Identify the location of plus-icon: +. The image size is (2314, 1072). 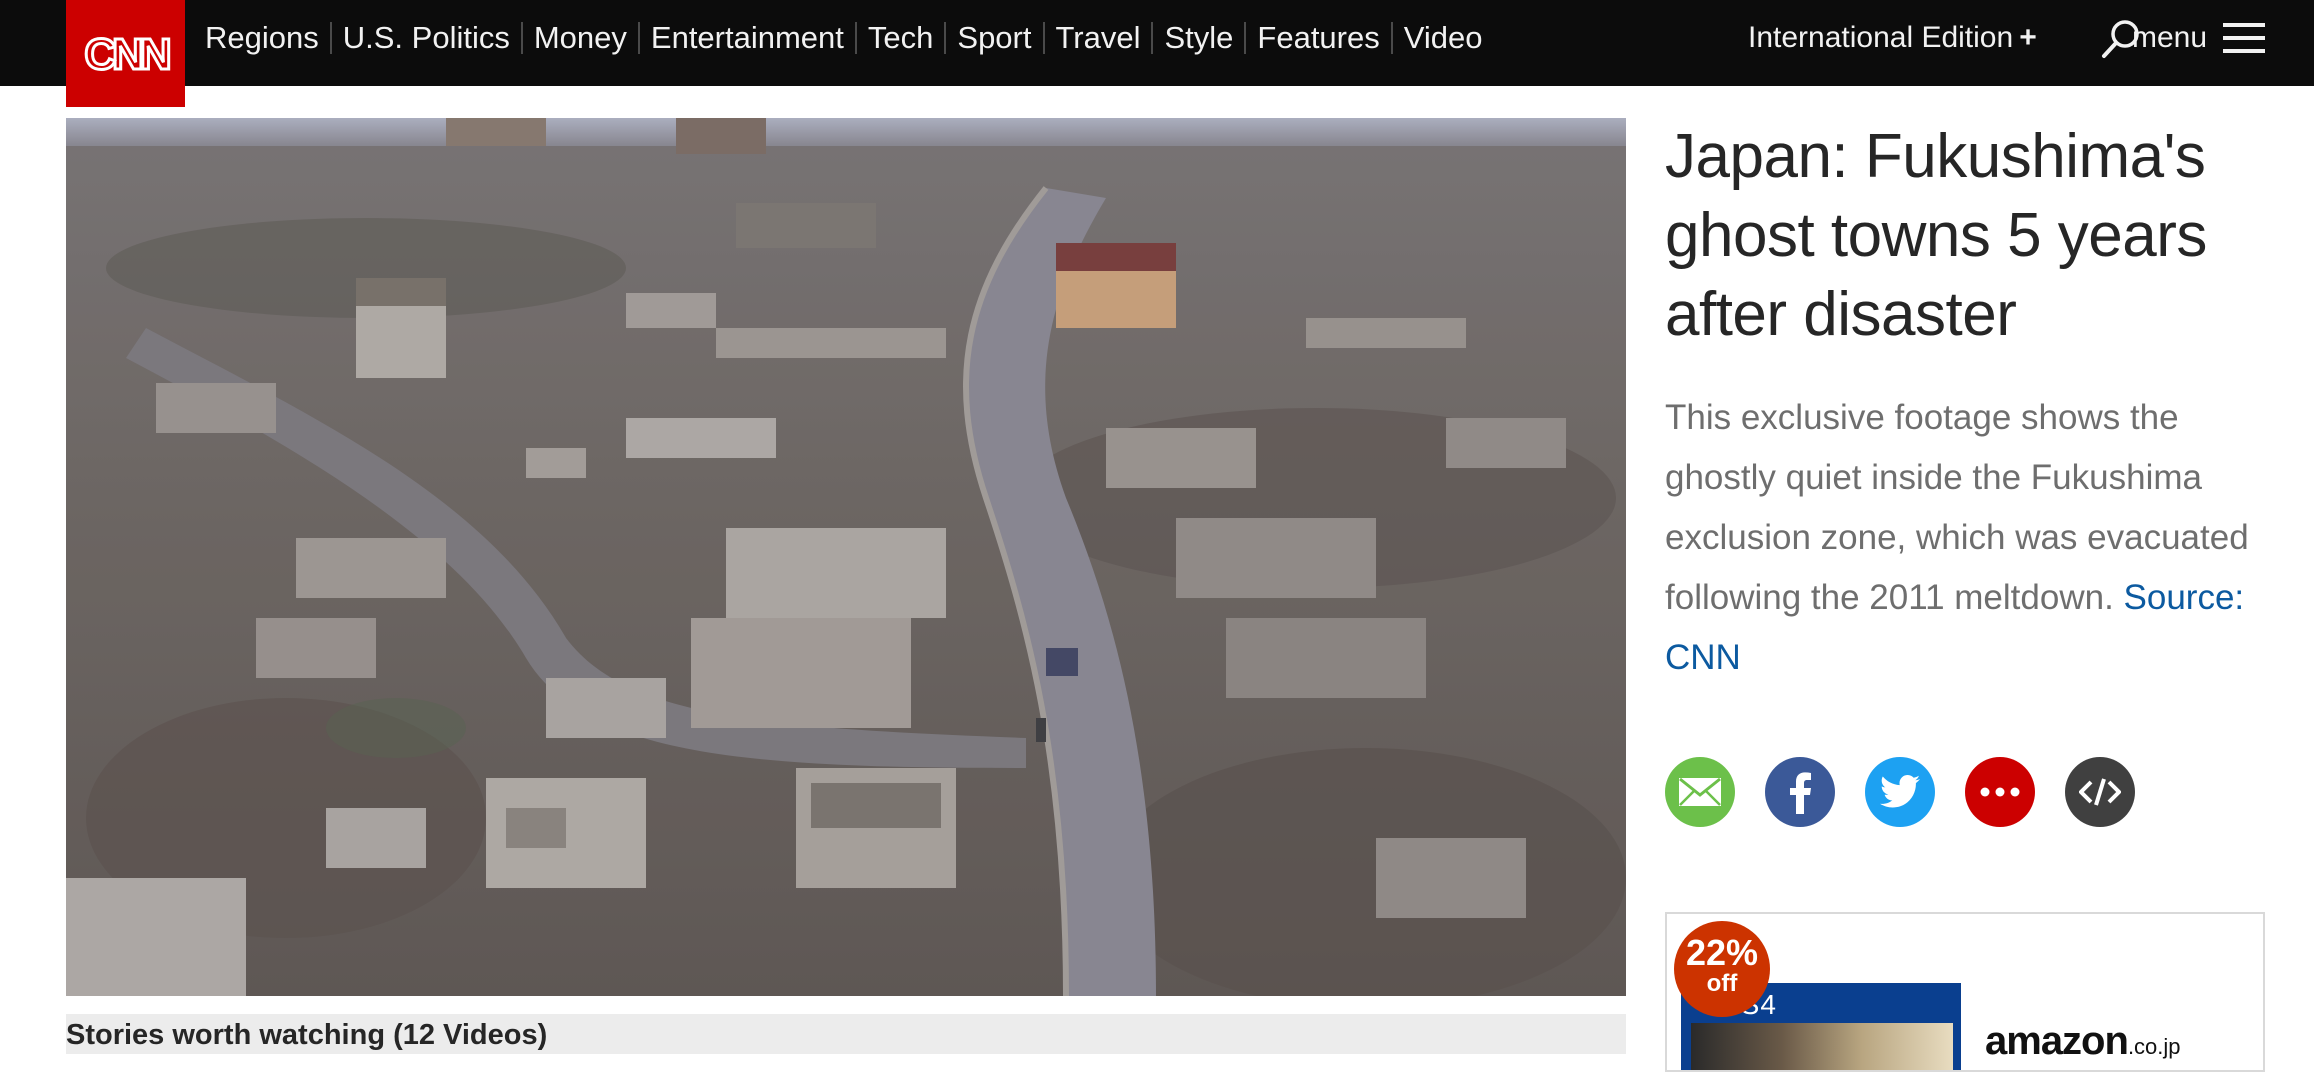
(2028, 37).